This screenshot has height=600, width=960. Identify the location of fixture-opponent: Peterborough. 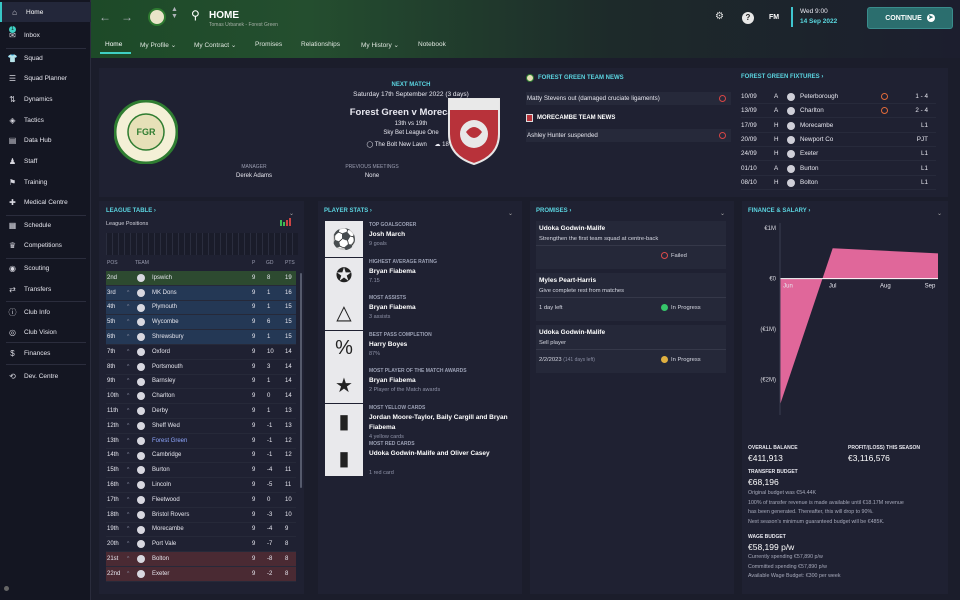
(819, 97).